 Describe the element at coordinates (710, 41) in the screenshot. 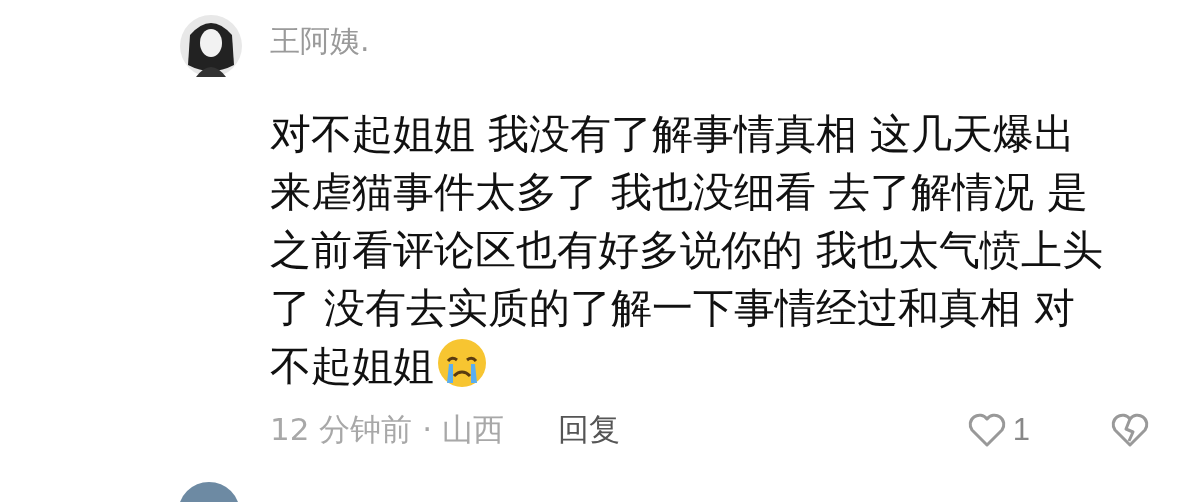

I see `username: 王阿姨.` at that location.